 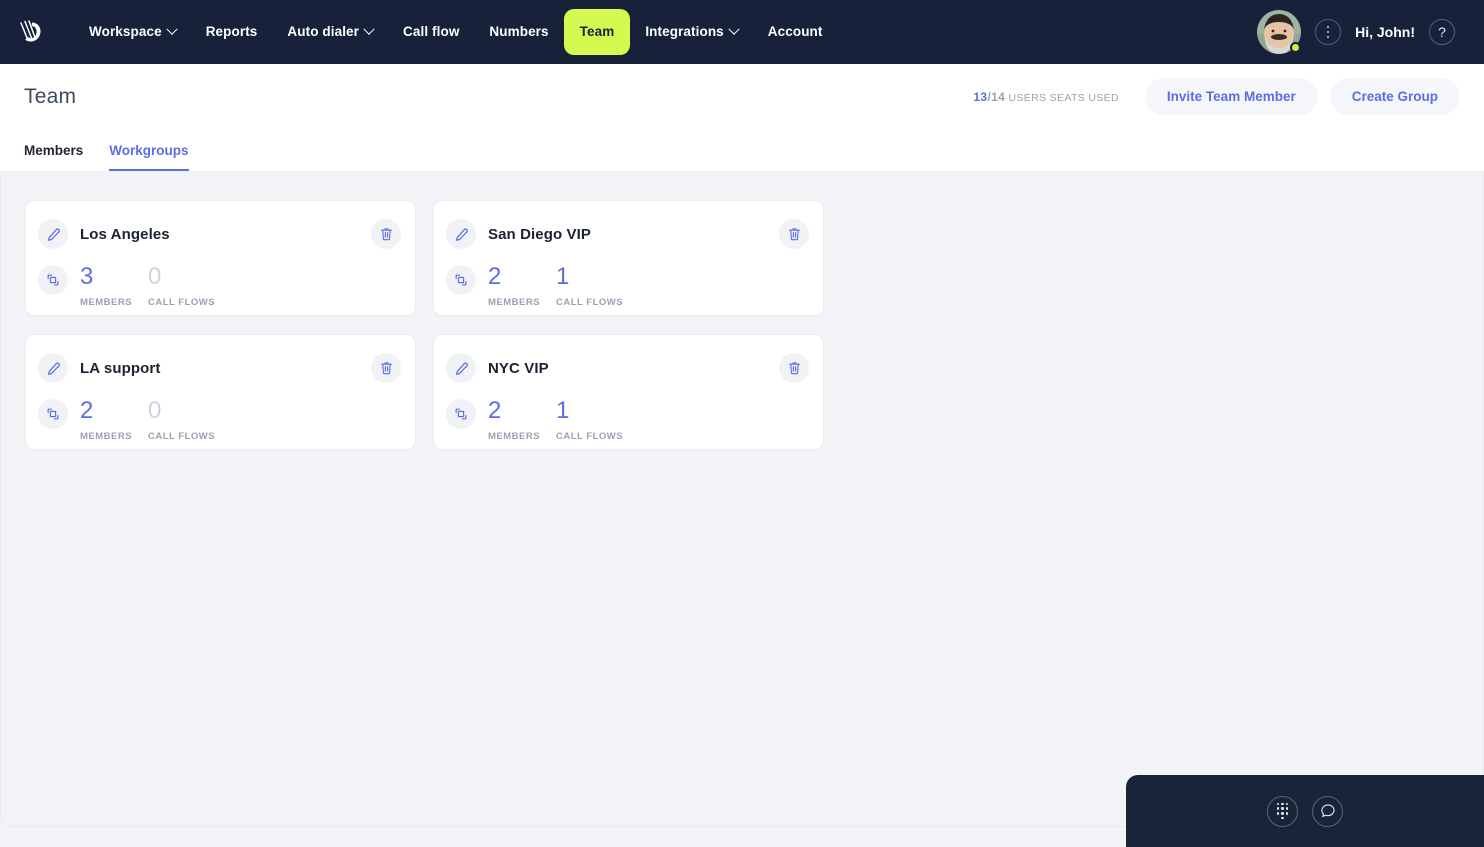 I want to click on nav-label-reports: Reports, so click(x=231, y=32).